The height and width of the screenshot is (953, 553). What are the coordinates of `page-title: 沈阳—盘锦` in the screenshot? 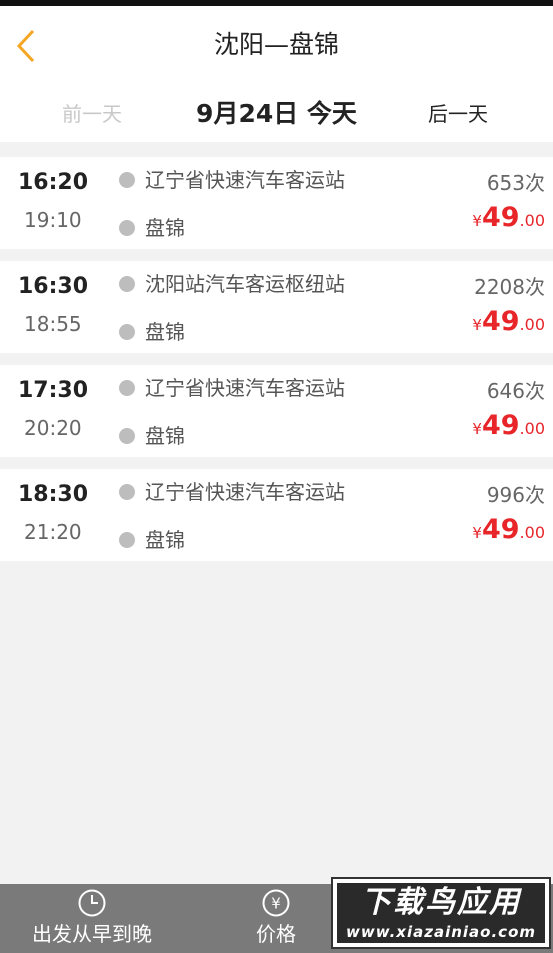 It's located at (276, 44).